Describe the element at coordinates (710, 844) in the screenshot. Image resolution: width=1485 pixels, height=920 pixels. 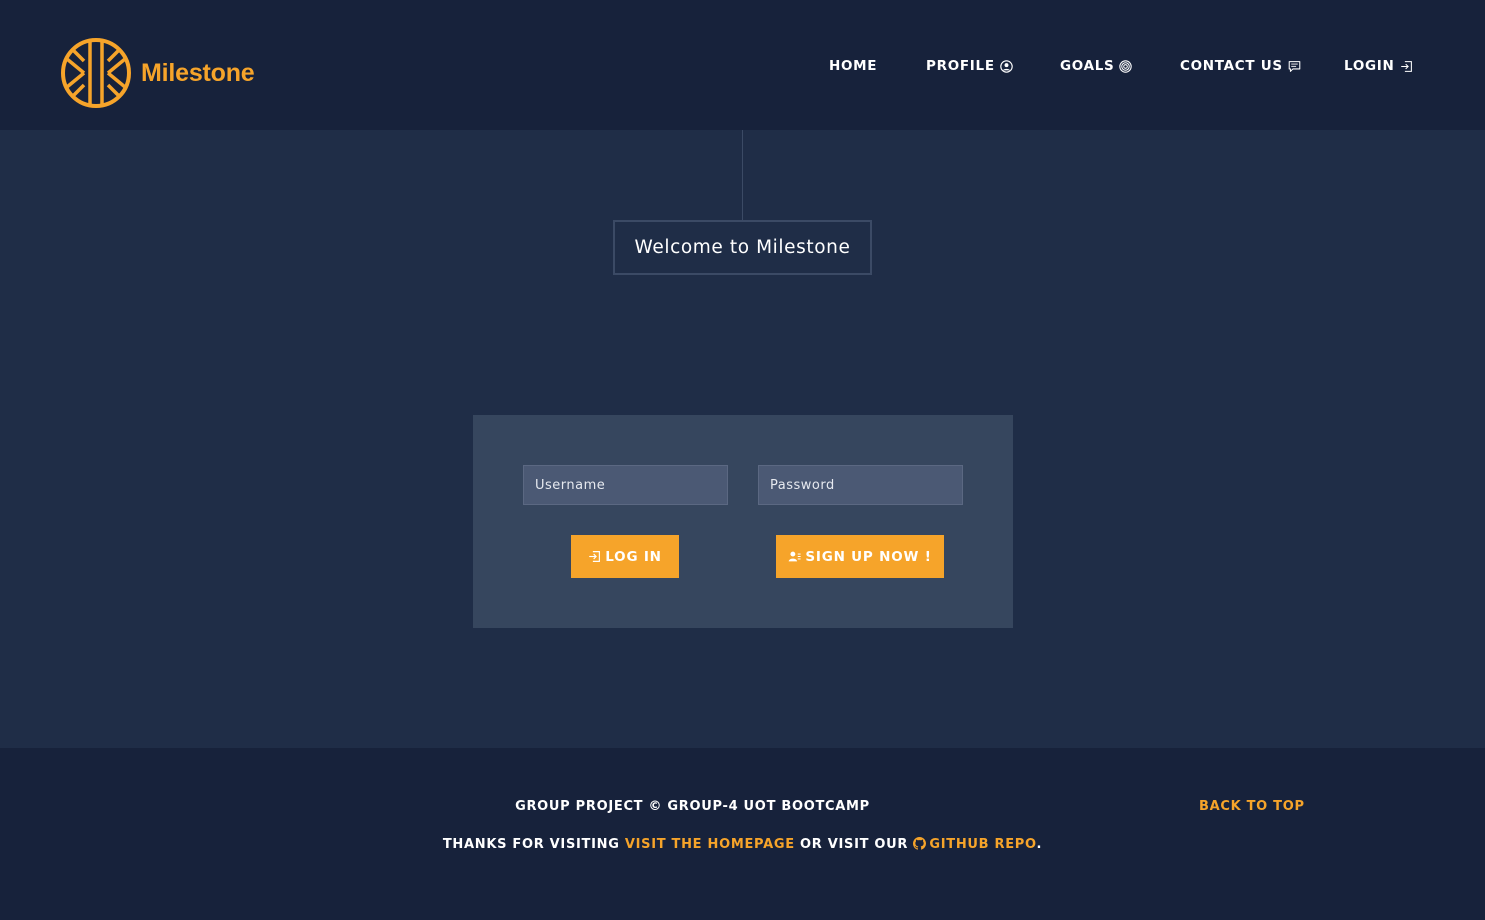
I see `homepage-link: VISIT THE HOMEPAGE` at that location.